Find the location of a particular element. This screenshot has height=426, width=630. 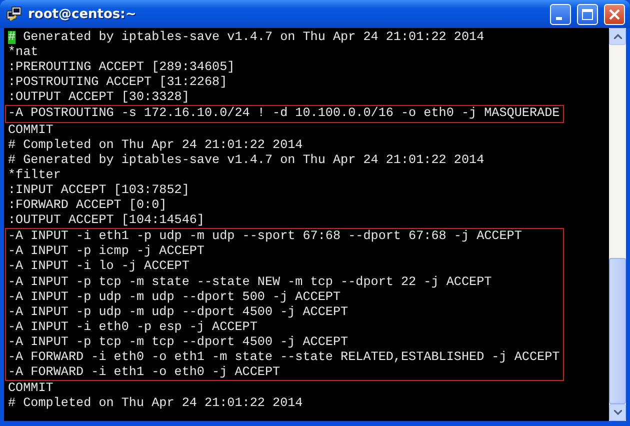

terminal-line: -A INPUT -p tcp -m state --state NEW -m tcp --dport 22 -j ACCEPT is located at coordinates (250, 282).